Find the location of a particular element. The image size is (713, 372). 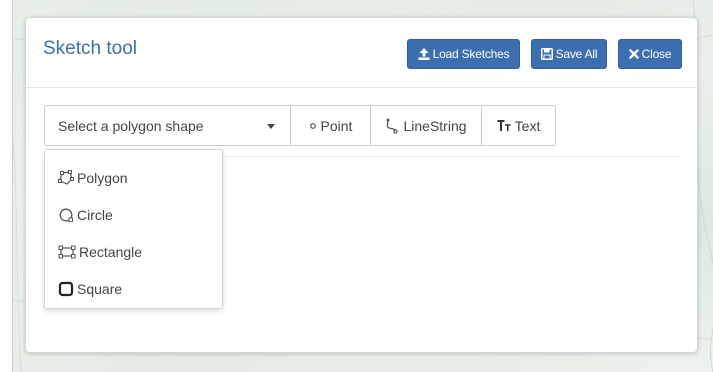

point-icon is located at coordinates (312, 125).